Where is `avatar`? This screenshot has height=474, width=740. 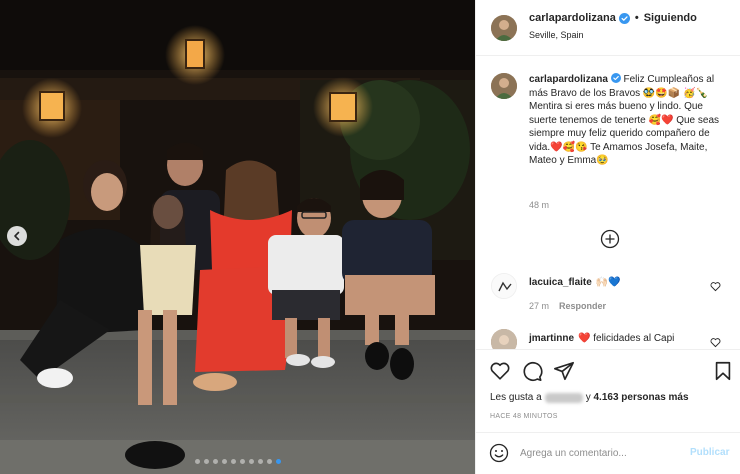
avatar is located at coordinates (504, 28).